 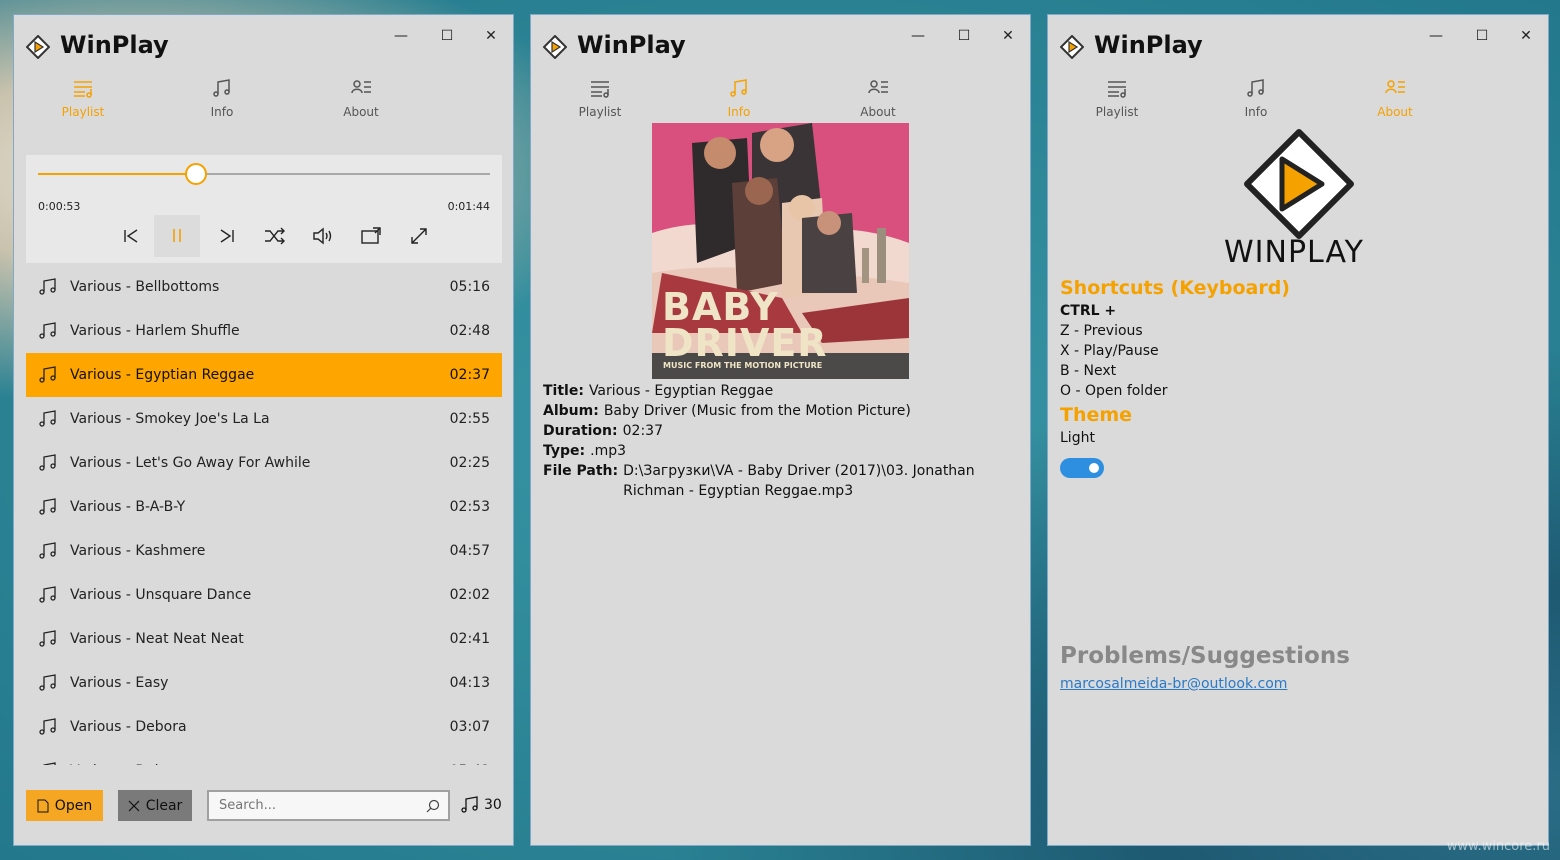 I want to click on track-duration: 02:53, so click(x=469, y=507).